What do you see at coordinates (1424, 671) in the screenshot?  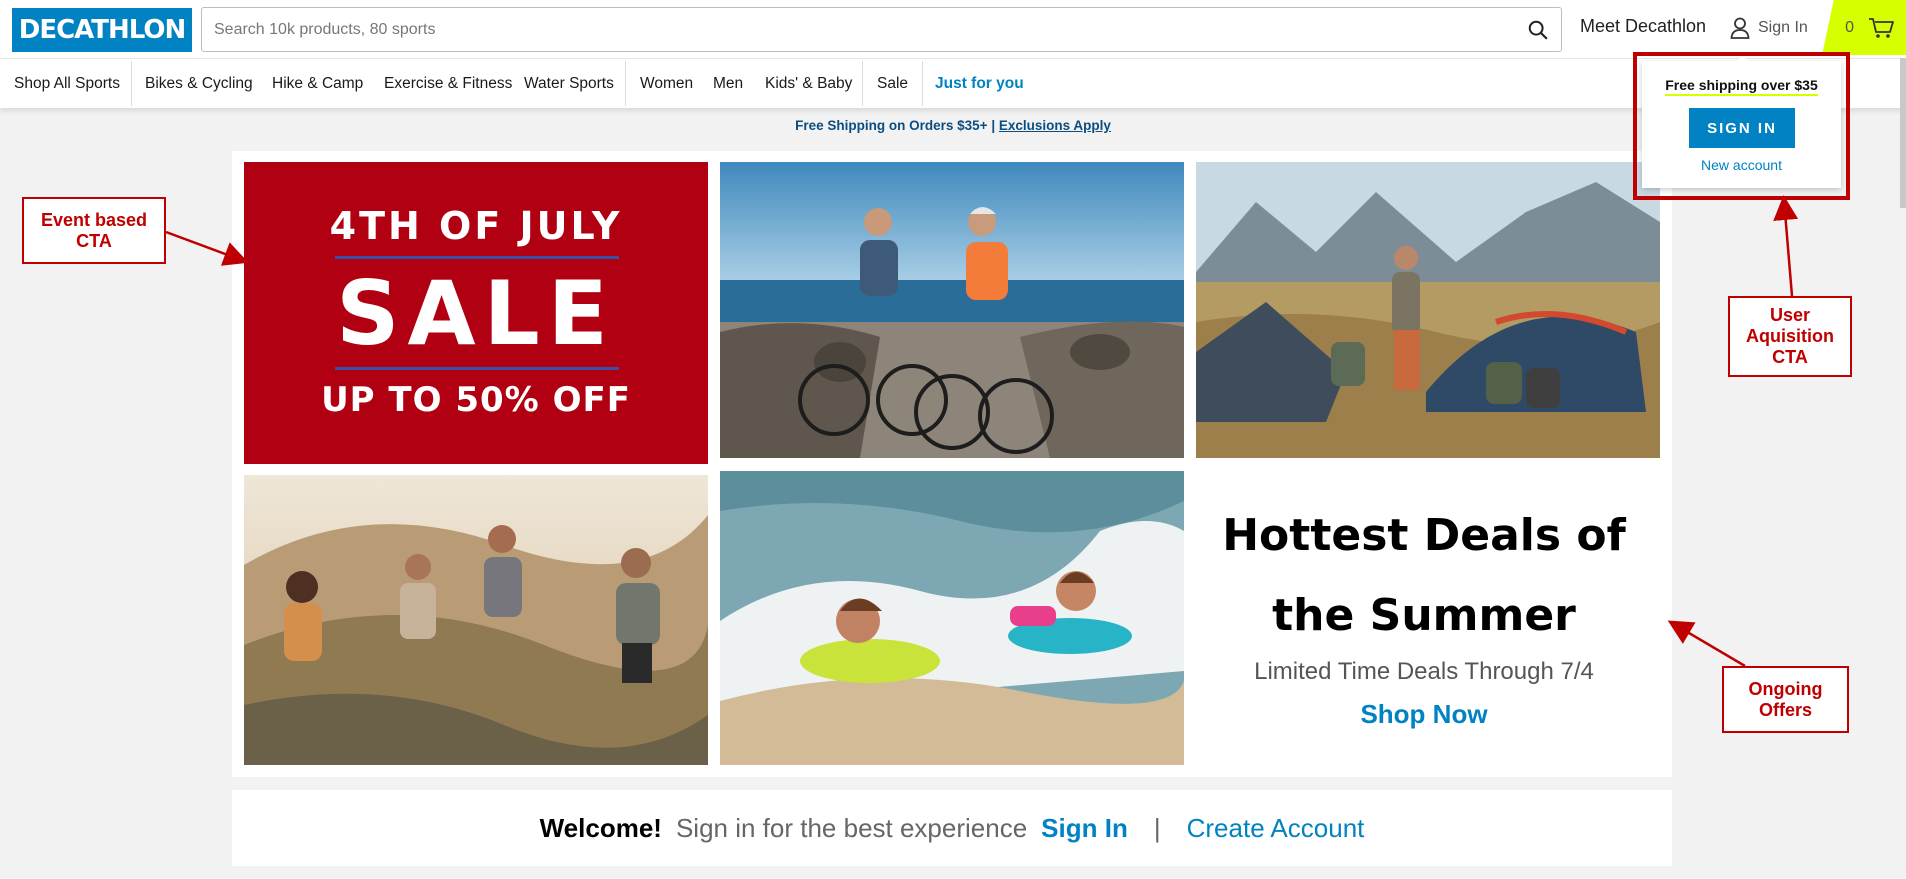 I see `deals-subtitle: Limited Time Deals Through 7/4` at bounding box center [1424, 671].